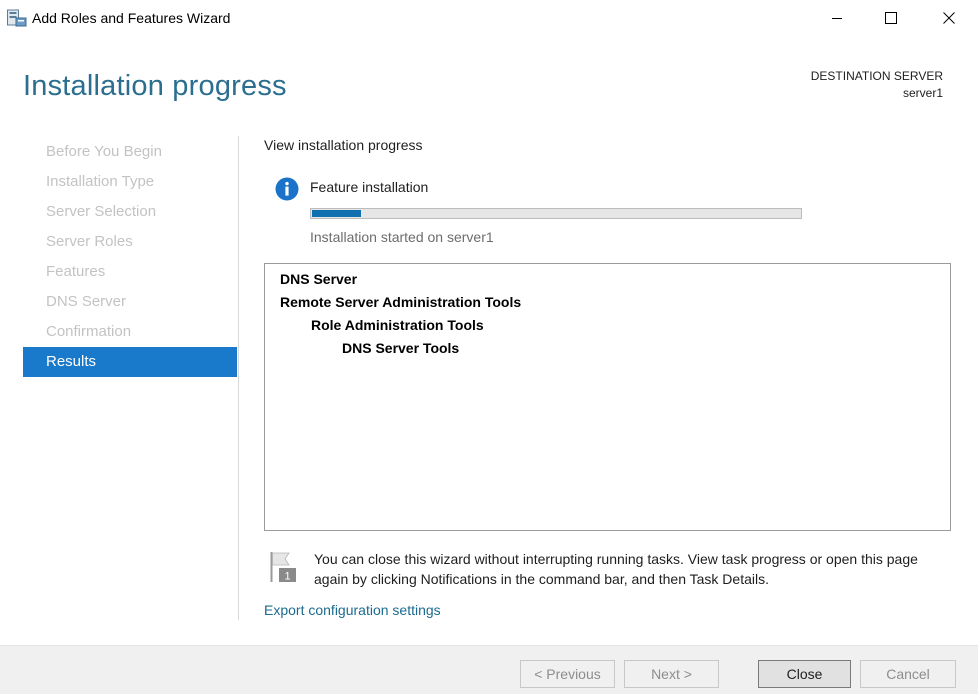  I want to click on nav-item-dns-server: DNS Server, so click(86, 301).